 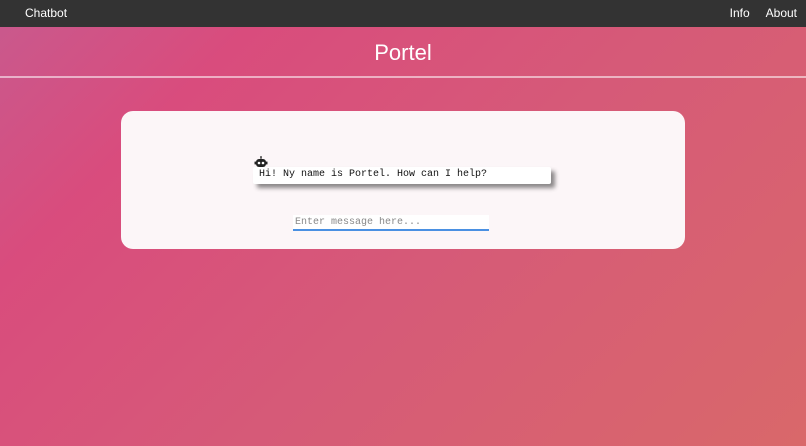 I want to click on message-input, so click(x=391, y=223).